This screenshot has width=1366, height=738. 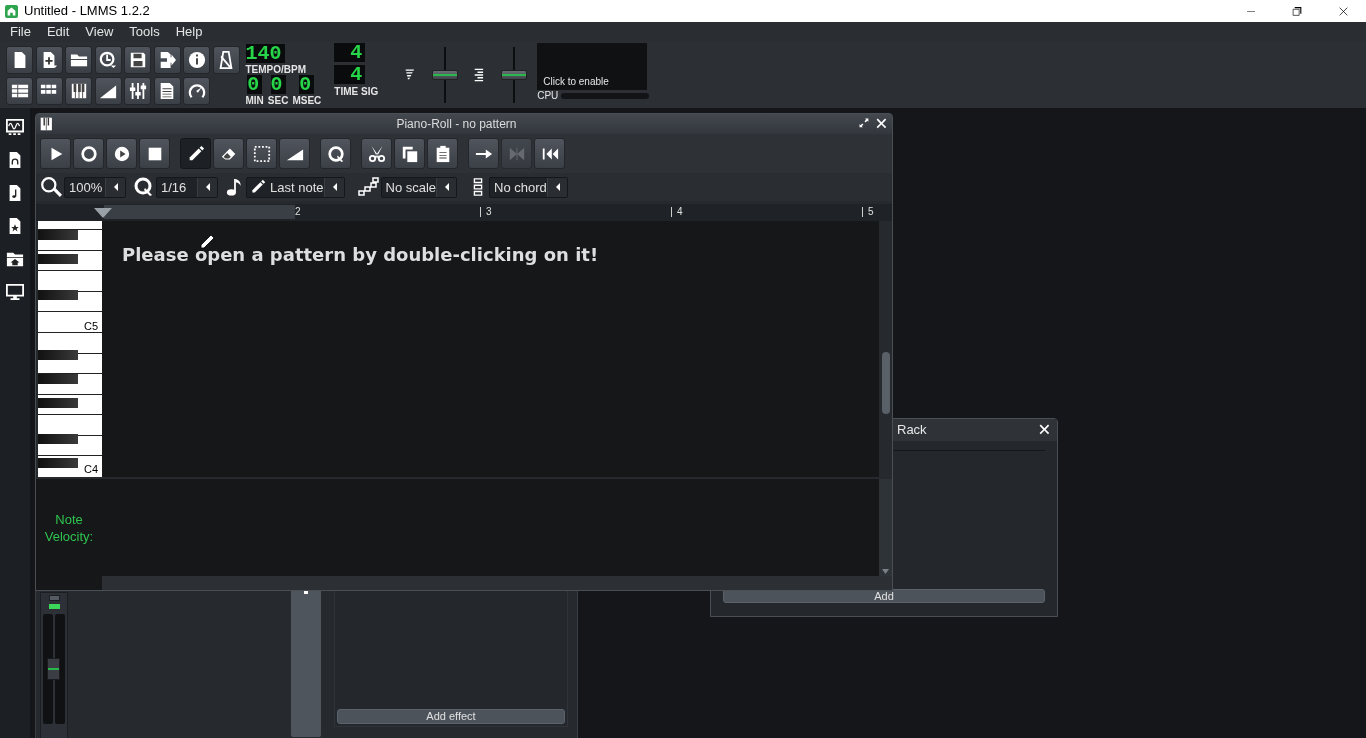 I want to click on mute-button, so click(x=54, y=602).